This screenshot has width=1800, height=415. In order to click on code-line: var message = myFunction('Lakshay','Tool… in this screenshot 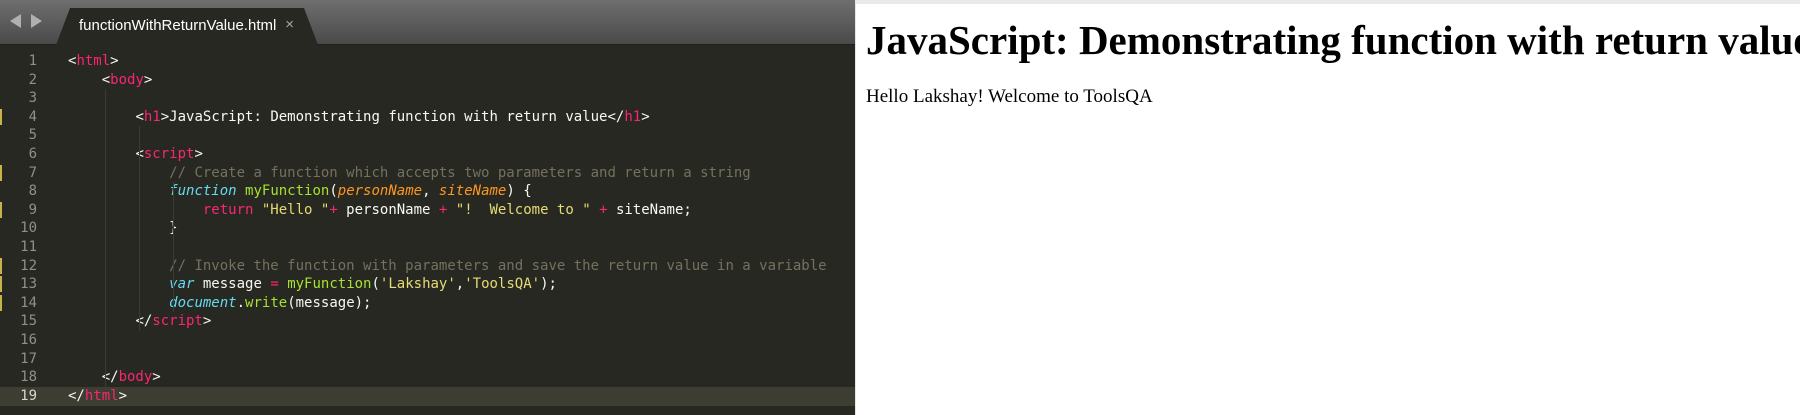, I will do `click(312, 284)`.